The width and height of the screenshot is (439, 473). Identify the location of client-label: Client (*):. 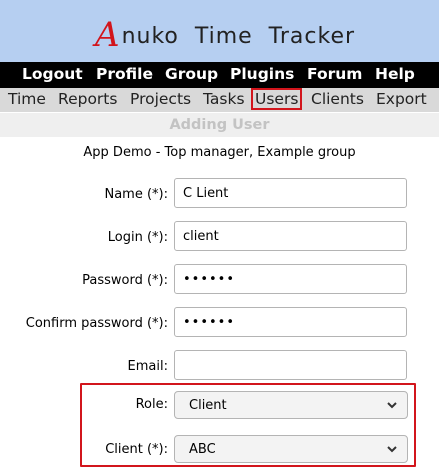
(136, 449).